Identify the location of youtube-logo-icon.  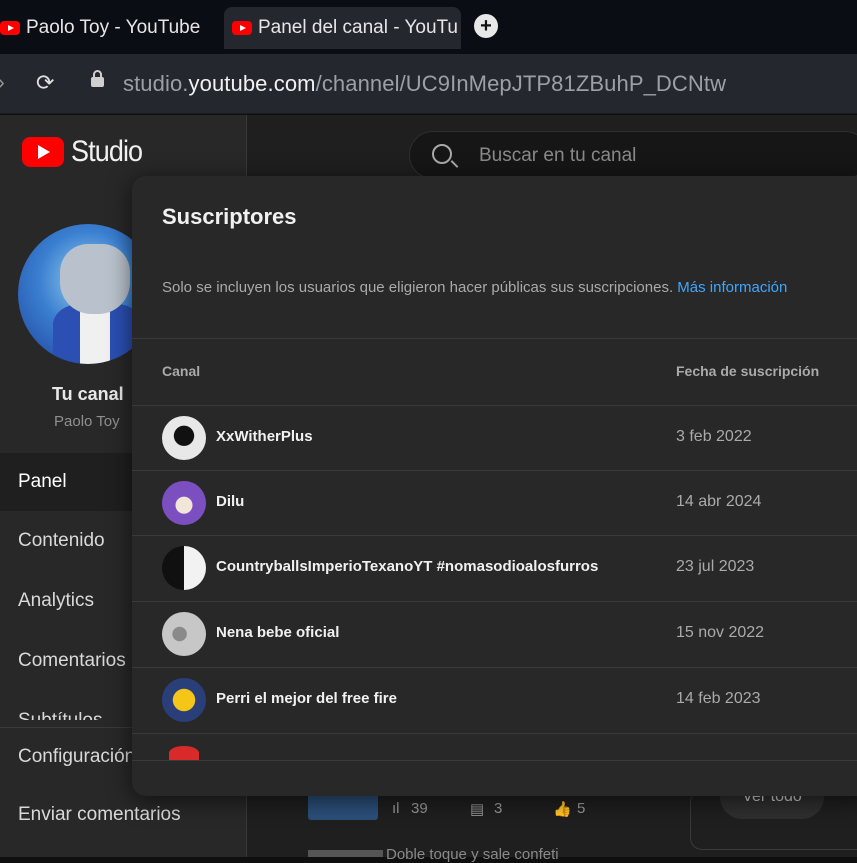
(43, 152).